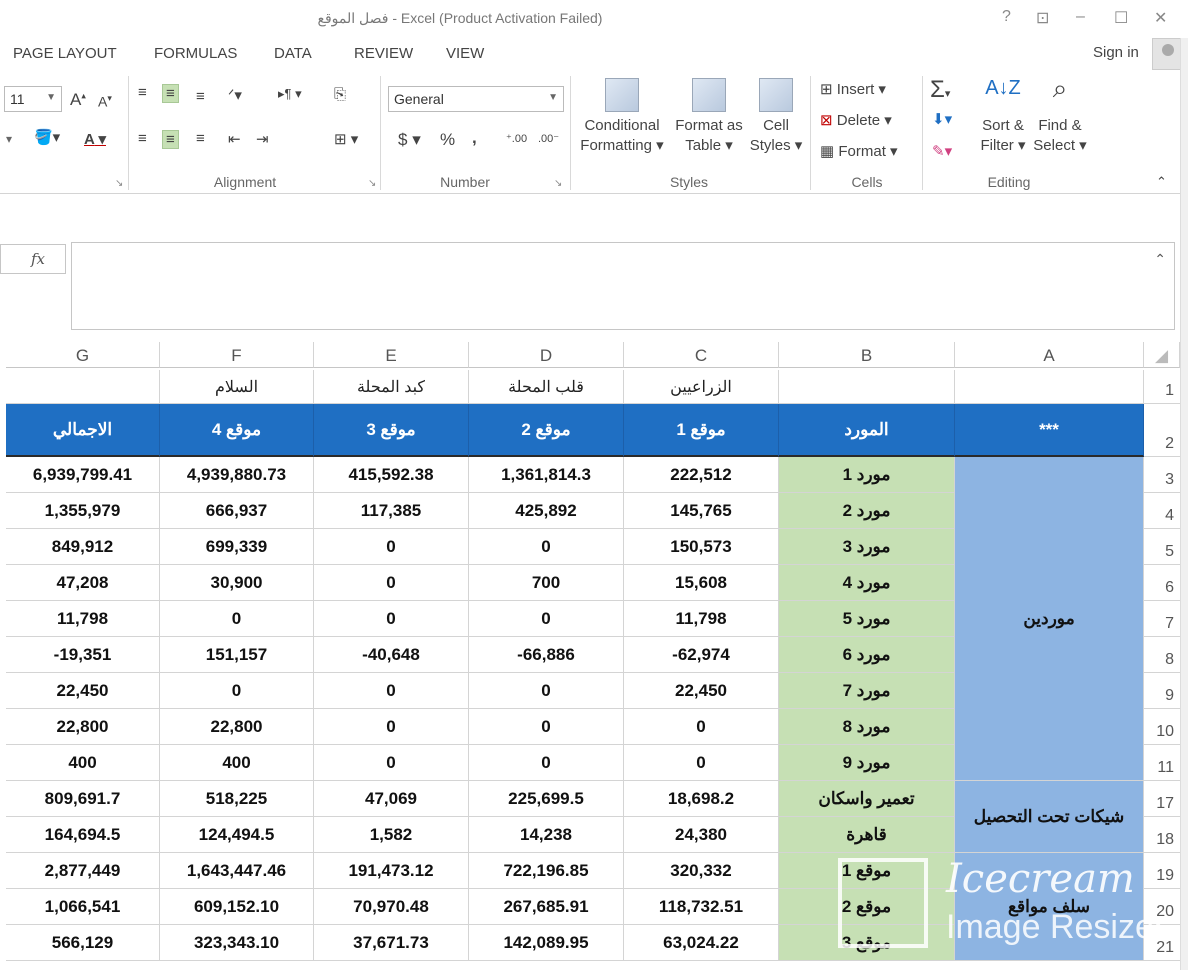  Describe the element at coordinates (474, 138) in the screenshot. I see `comma-style-button: ,` at that location.